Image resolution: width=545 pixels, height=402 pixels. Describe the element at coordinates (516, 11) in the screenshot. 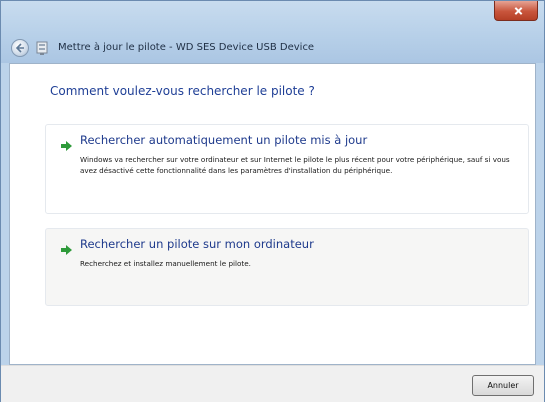

I see `close-button` at that location.